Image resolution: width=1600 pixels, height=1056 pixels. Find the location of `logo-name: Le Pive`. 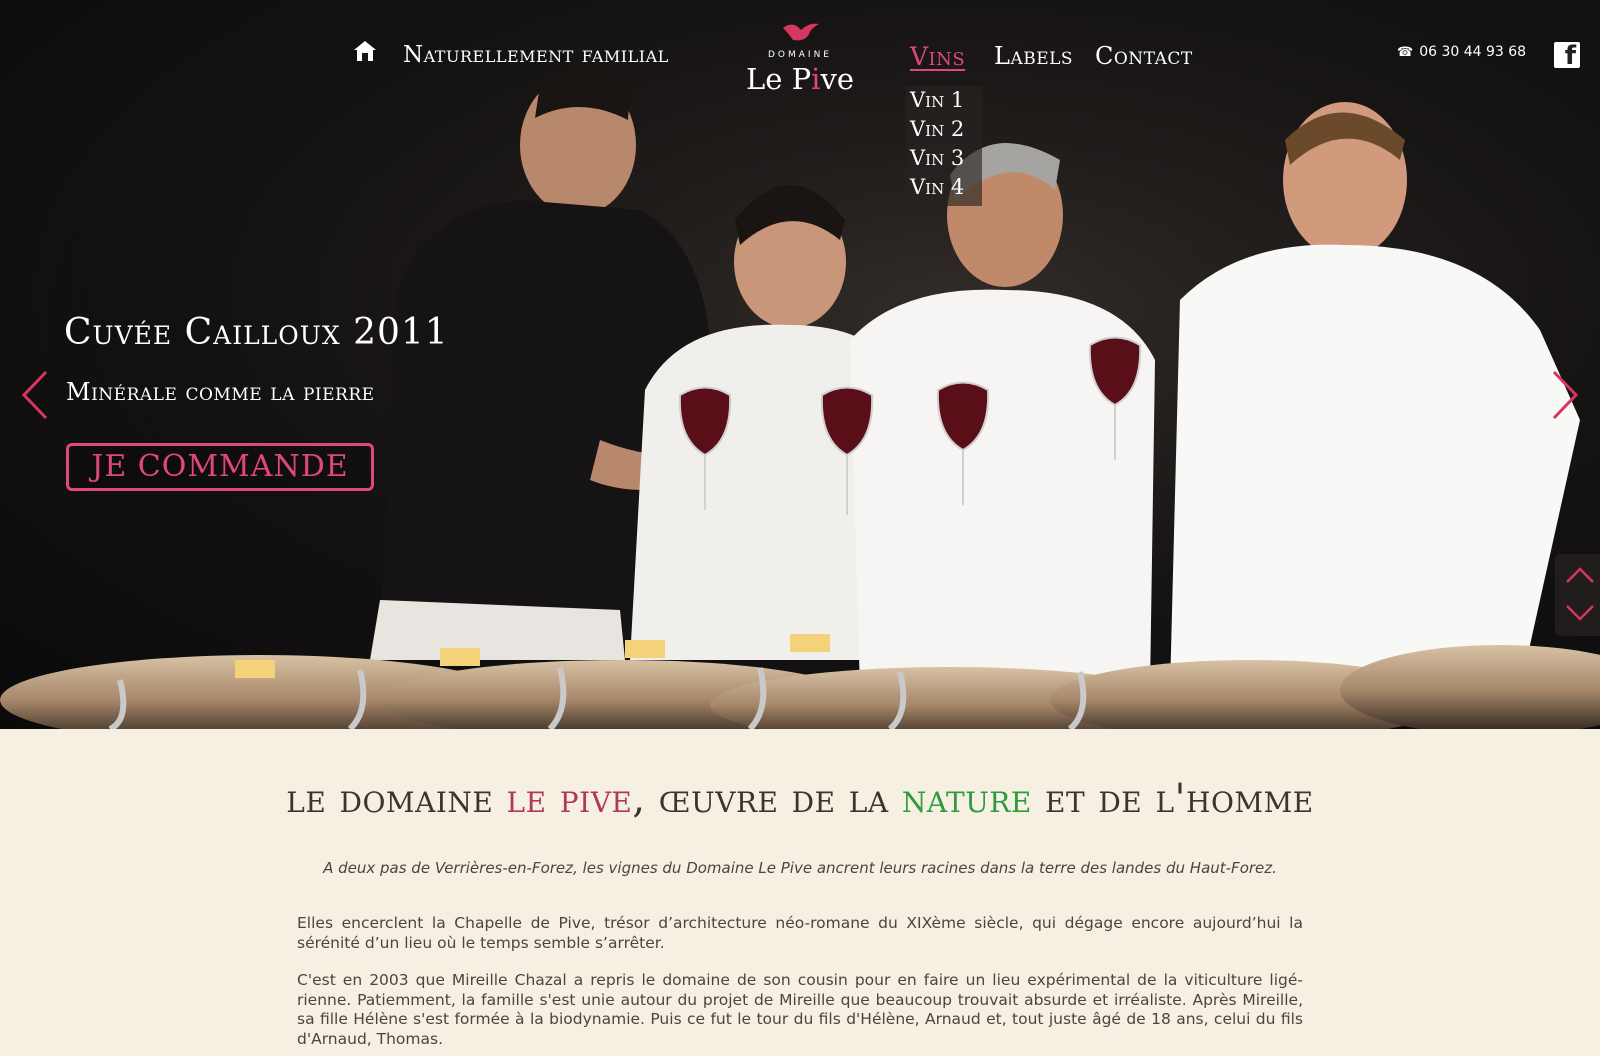

logo-name: Le Pive is located at coordinates (800, 79).